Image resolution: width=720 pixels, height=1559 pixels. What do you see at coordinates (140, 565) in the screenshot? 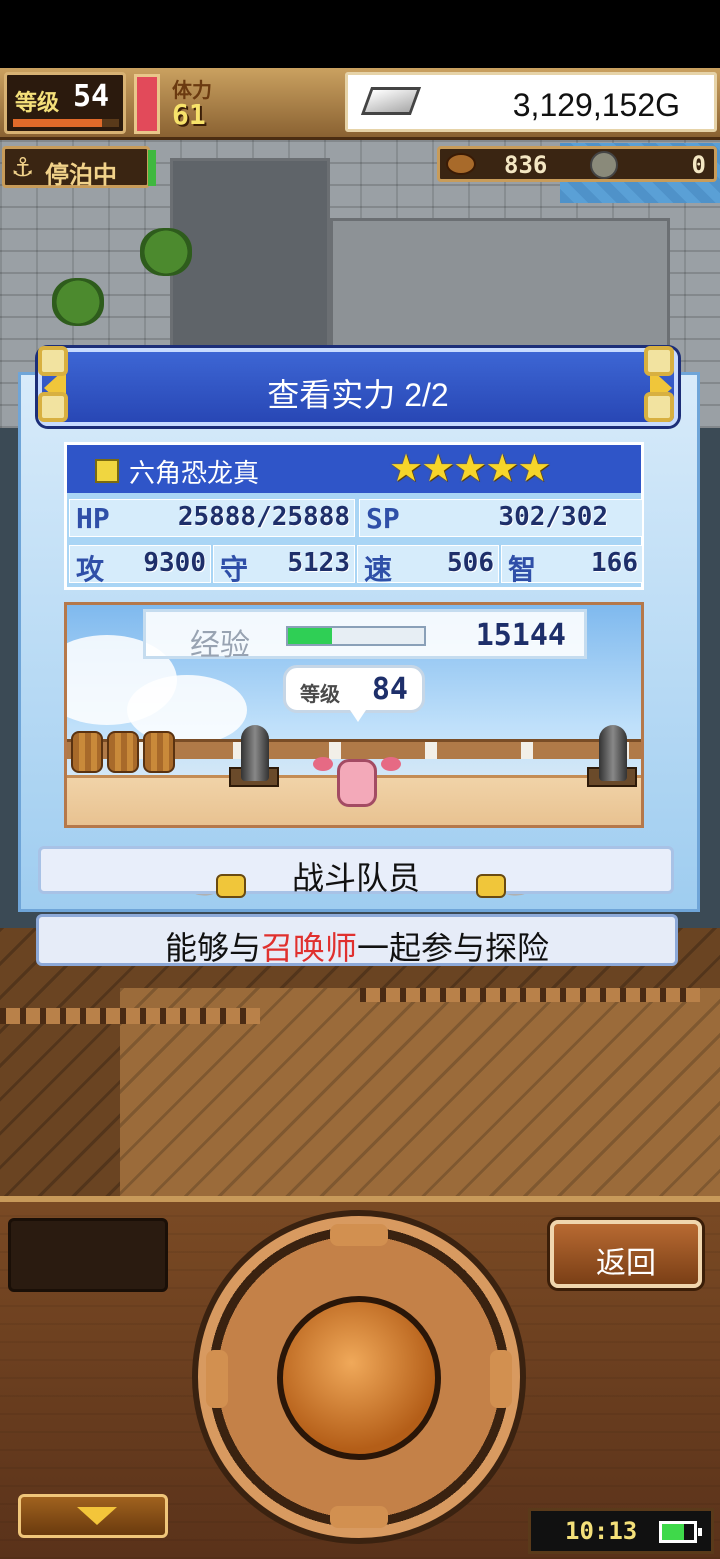
I see `attack-stat: 攻 9300` at bounding box center [140, 565].